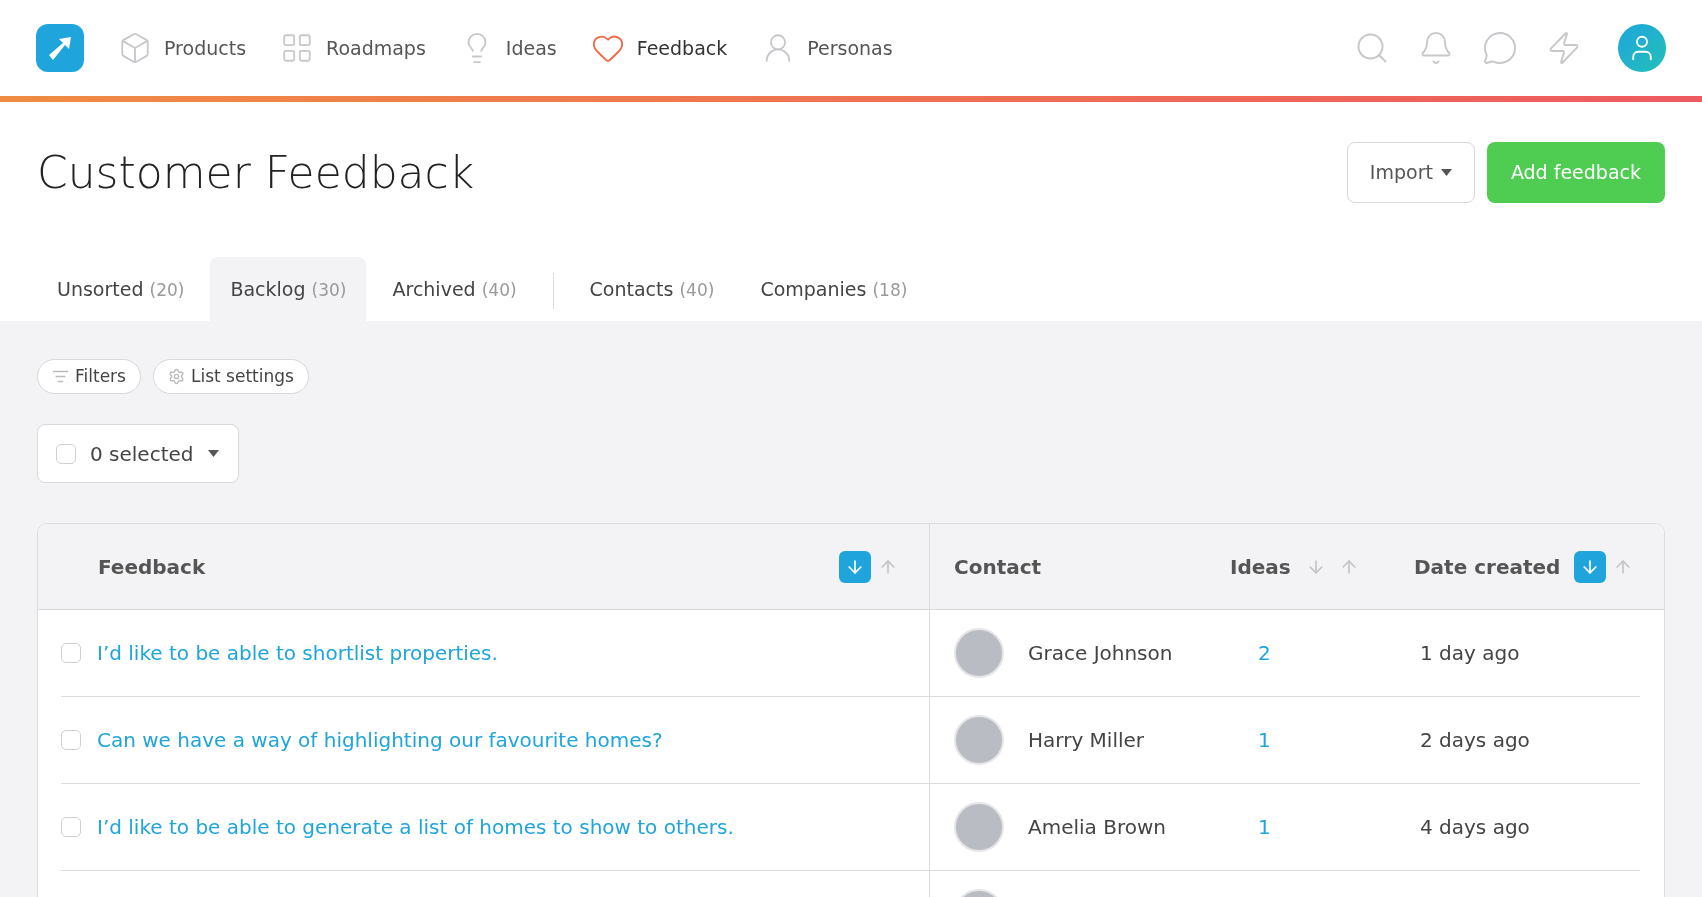 This screenshot has height=897, width=1702. What do you see at coordinates (1100, 653) in the screenshot?
I see `contact-name: Grace Johnson` at bounding box center [1100, 653].